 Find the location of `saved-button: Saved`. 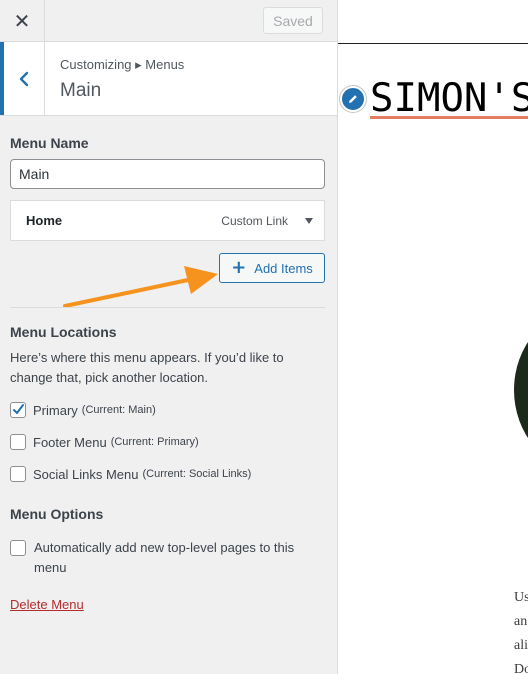

saved-button: Saved is located at coordinates (293, 20).